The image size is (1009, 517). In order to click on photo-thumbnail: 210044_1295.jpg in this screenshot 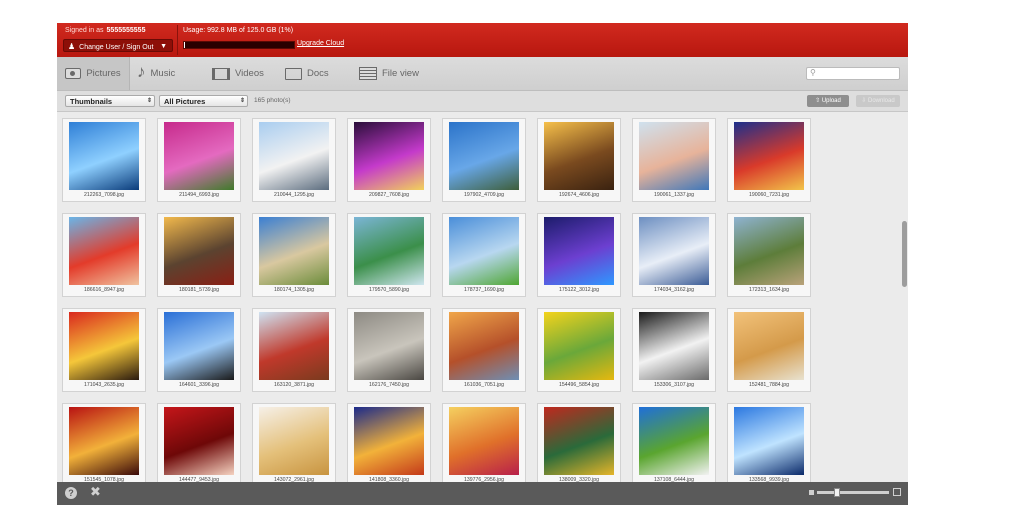, I will do `click(294, 160)`.